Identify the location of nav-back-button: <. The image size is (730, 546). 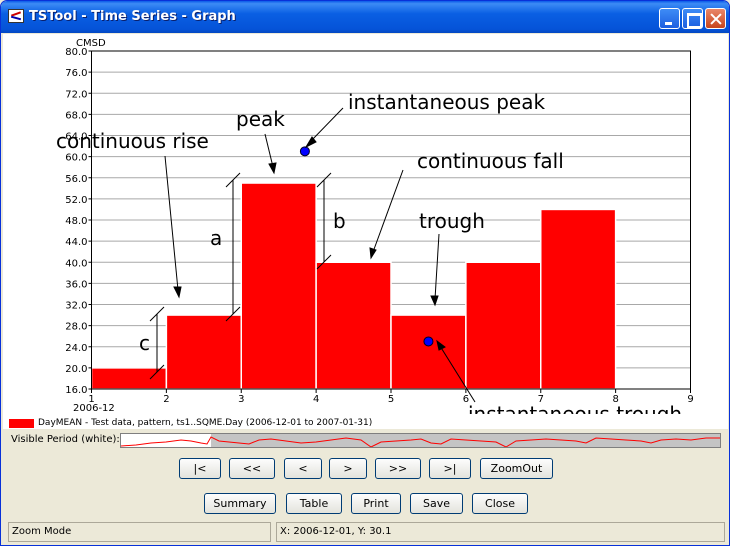
(303, 468).